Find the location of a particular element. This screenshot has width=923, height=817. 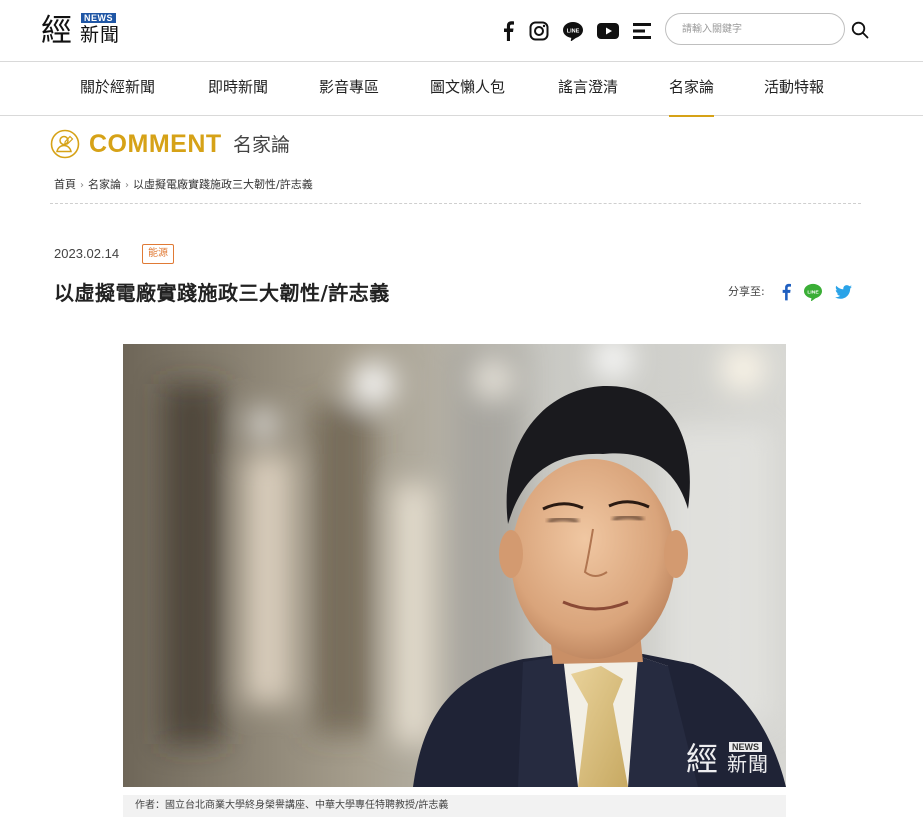

watermark-news-badge: NEWS is located at coordinates (745, 747).